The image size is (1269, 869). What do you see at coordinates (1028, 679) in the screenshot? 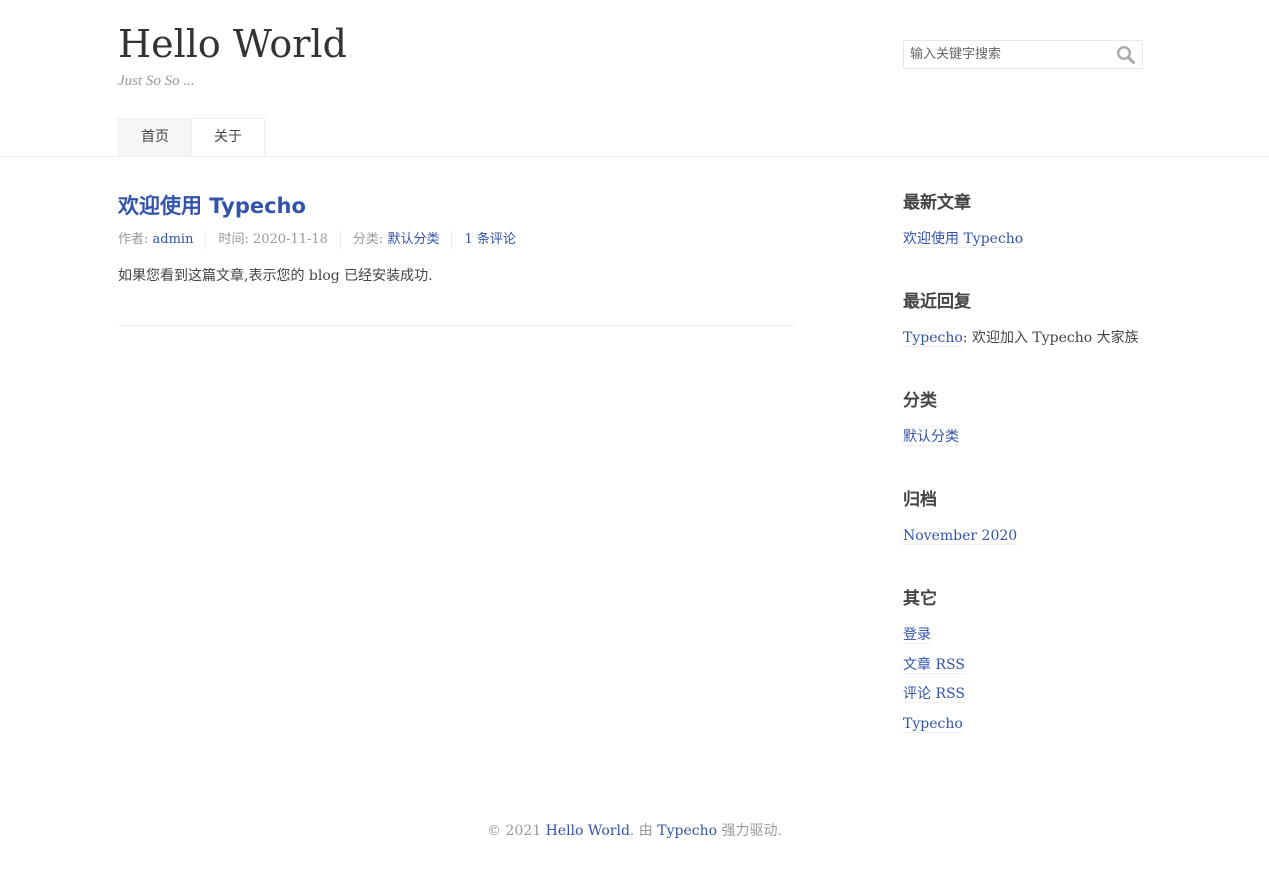
I see `other-list: 登录 文章 RSS 评论 RSS Typecho` at bounding box center [1028, 679].